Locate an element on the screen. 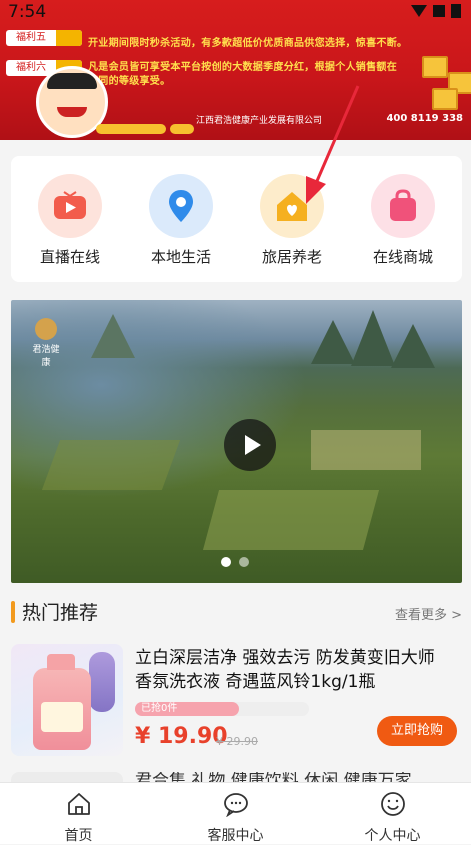 This screenshot has width=471, height=845. status-icons is located at coordinates (436, 11).